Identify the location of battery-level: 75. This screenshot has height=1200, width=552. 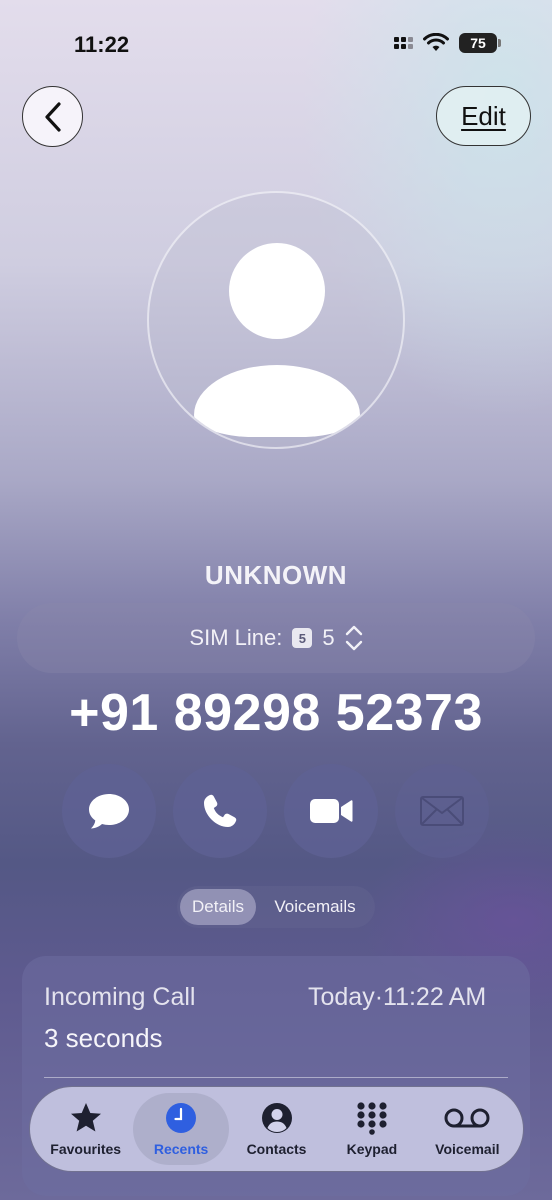
(478, 43).